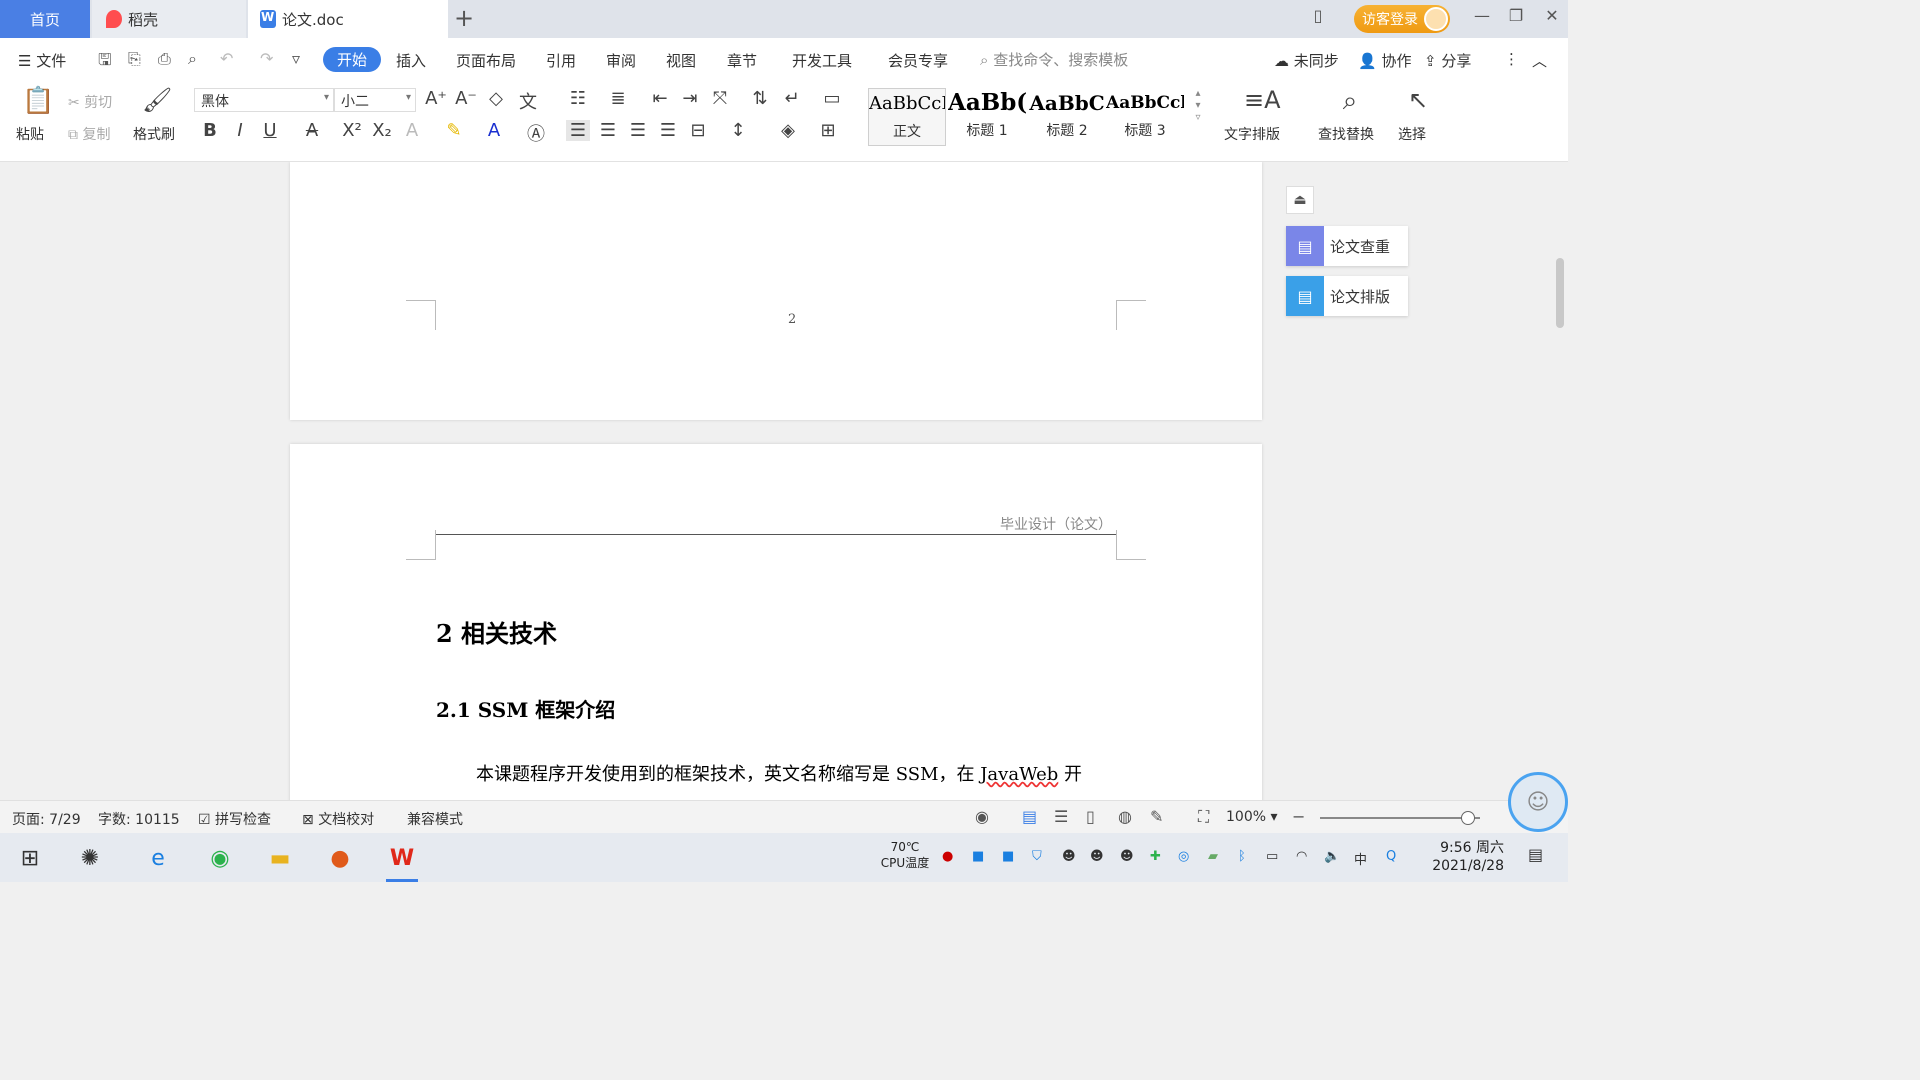 The width and height of the screenshot is (1920, 1080). Describe the element at coordinates (1400, 818) in the screenshot. I see `zoom-slider` at that location.